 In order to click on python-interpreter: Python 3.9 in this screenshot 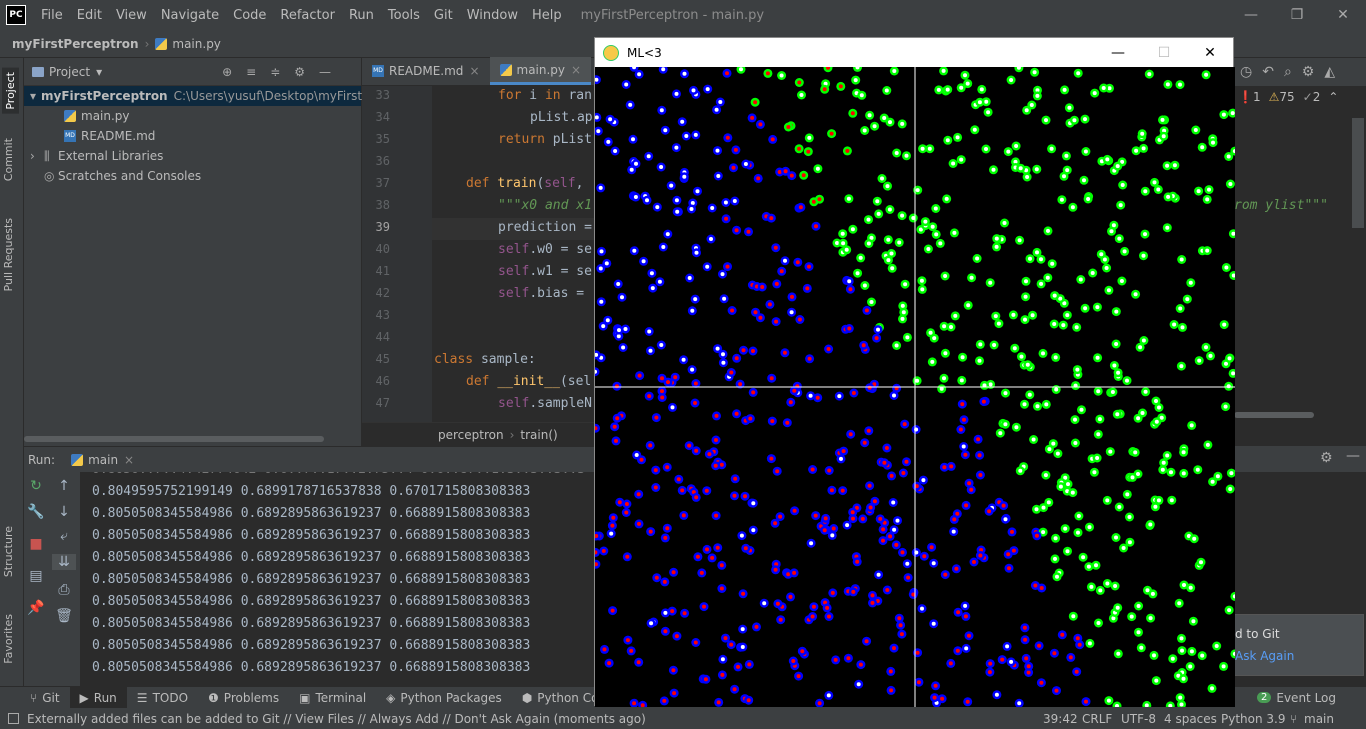, I will do `click(1253, 719)`.